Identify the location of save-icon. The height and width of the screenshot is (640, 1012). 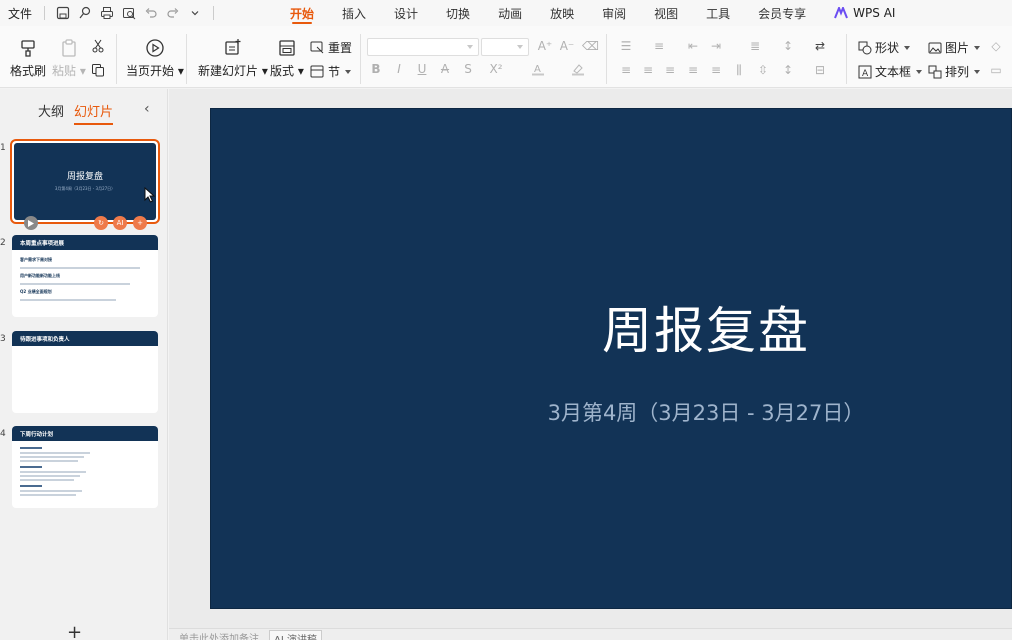
(63, 13).